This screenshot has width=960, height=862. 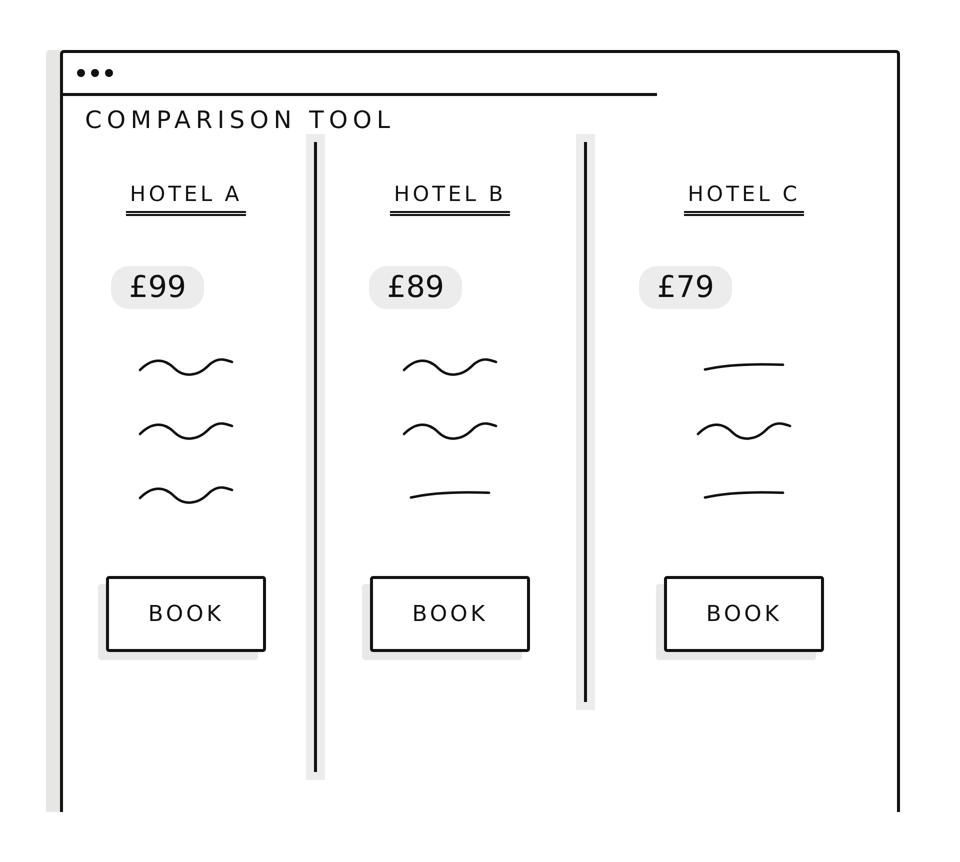 What do you see at coordinates (415, 287) in the screenshot?
I see `price: £89` at bounding box center [415, 287].